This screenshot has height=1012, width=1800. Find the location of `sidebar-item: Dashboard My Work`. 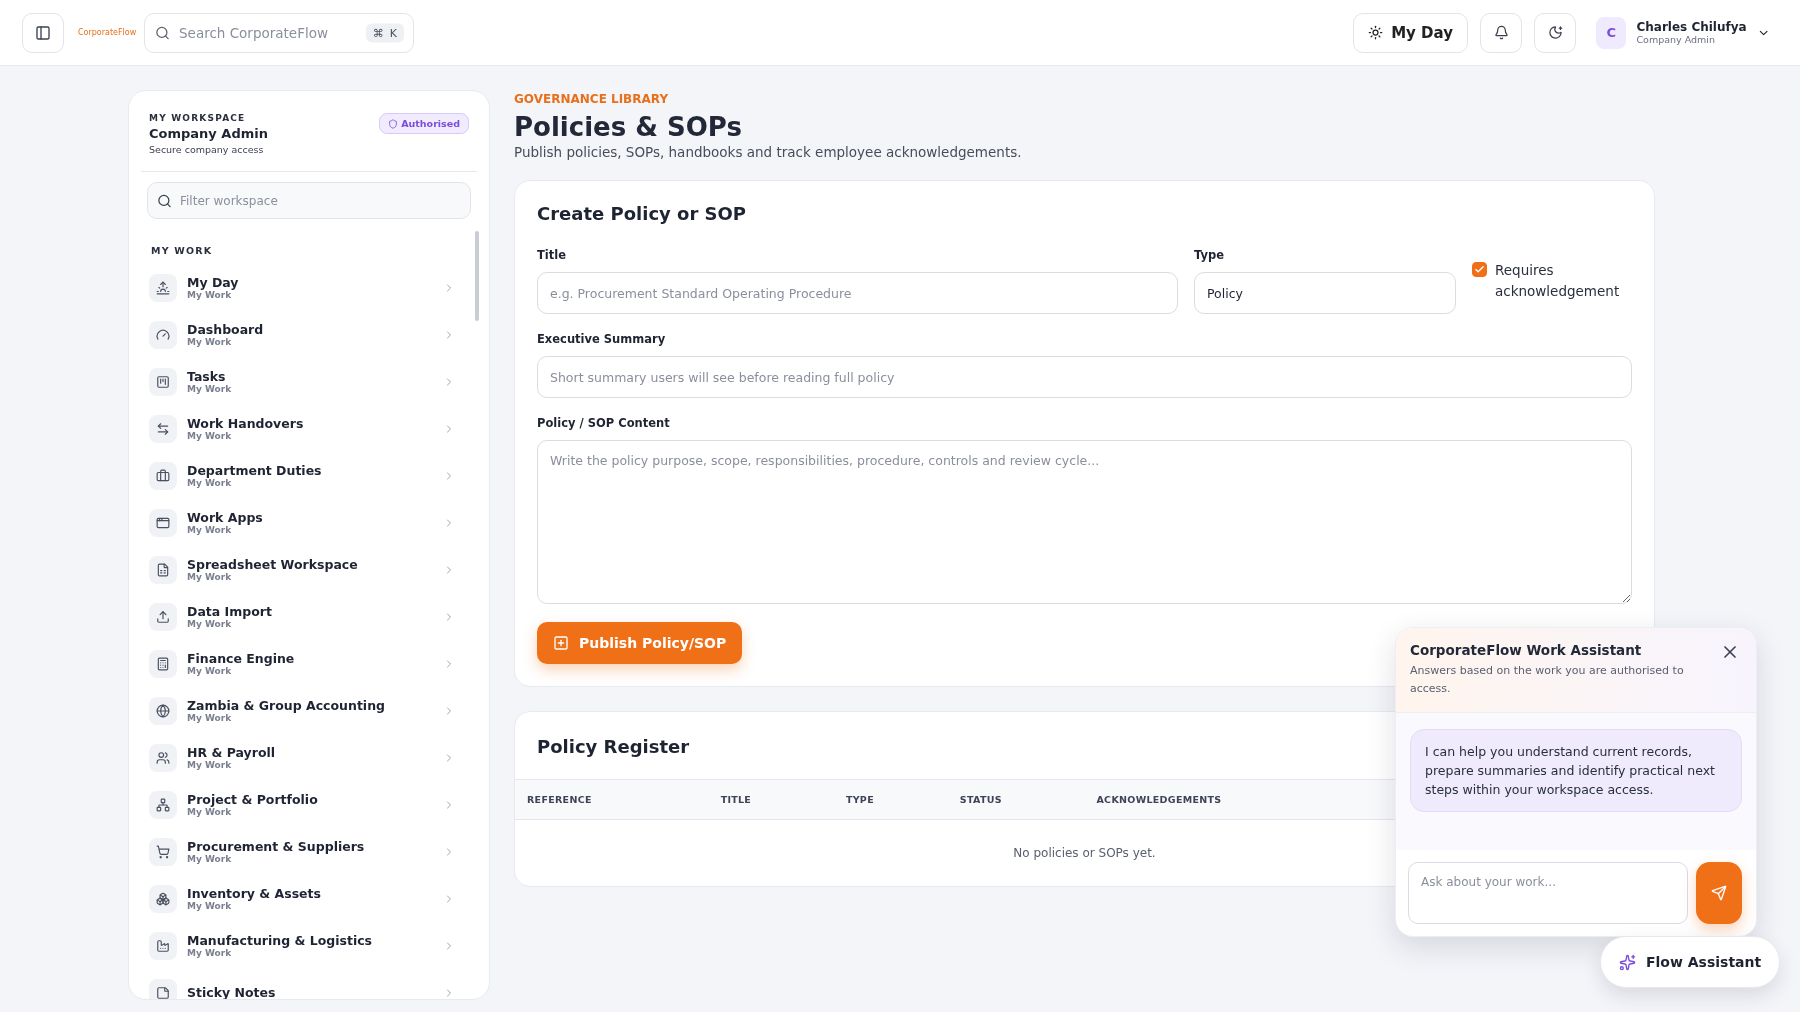

sidebar-item: Dashboard My Work is located at coordinates (309, 334).